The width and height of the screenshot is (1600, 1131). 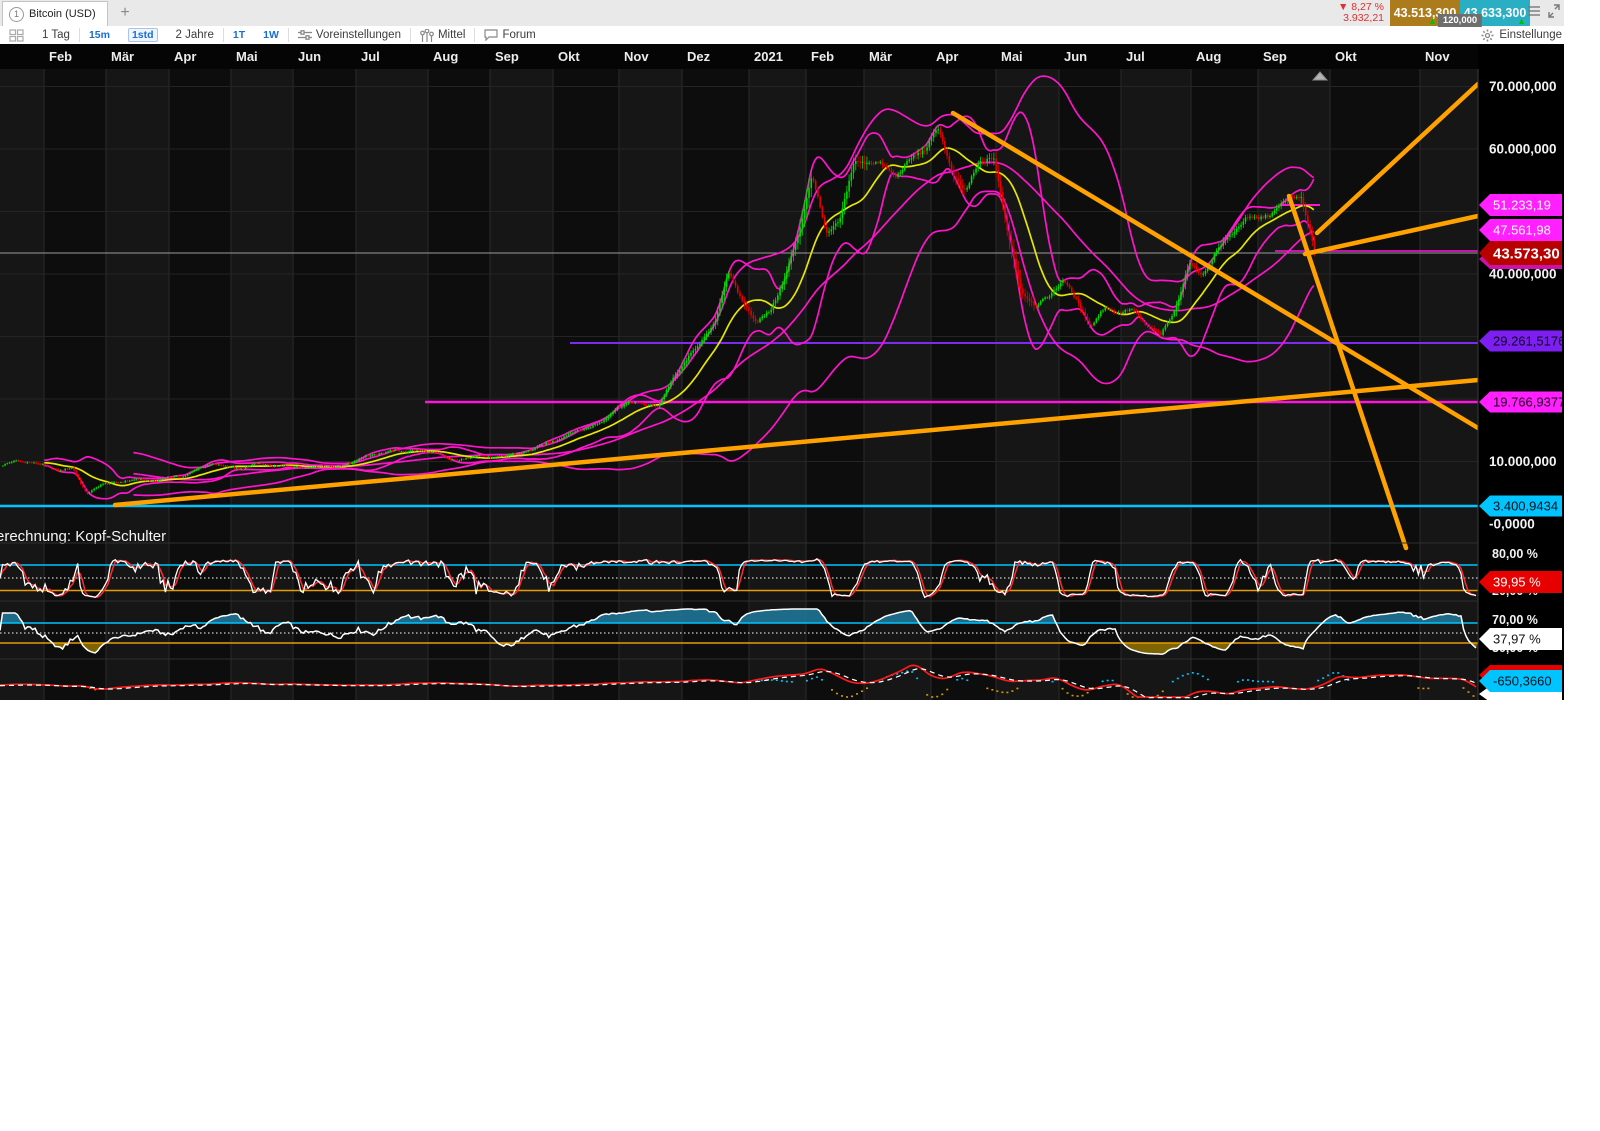 What do you see at coordinates (99, 35) in the screenshot?
I see `timeframe-15m: 15m` at bounding box center [99, 35].